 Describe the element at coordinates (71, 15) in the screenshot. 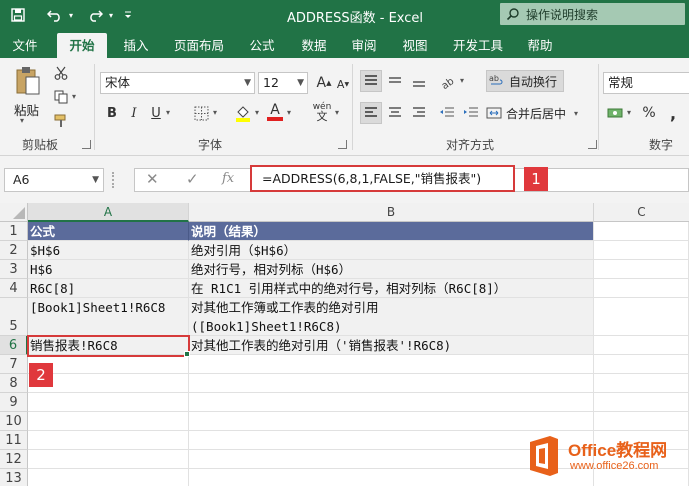

I see `undo-dropdown-icon: ▾` at that location.